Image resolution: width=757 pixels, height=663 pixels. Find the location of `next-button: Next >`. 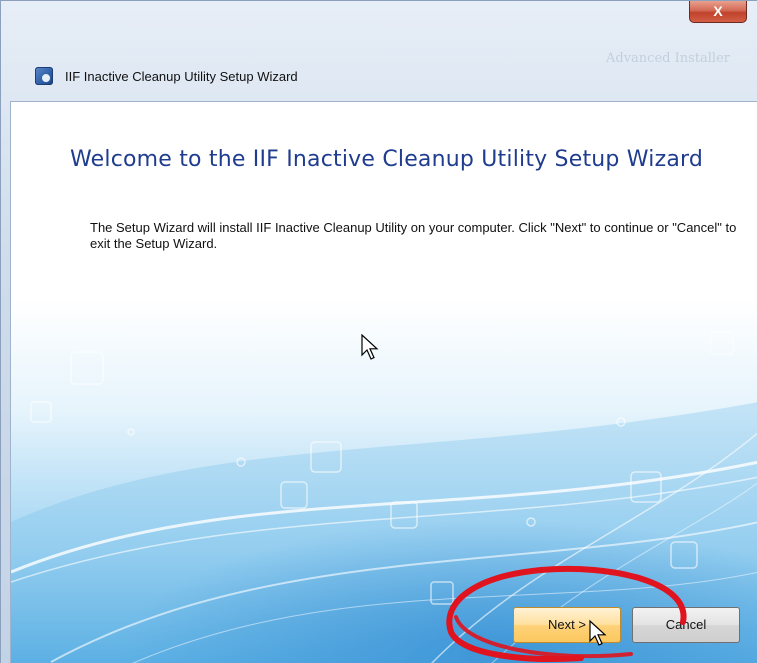

next-button: Next > is located at coordinates (567, 625).